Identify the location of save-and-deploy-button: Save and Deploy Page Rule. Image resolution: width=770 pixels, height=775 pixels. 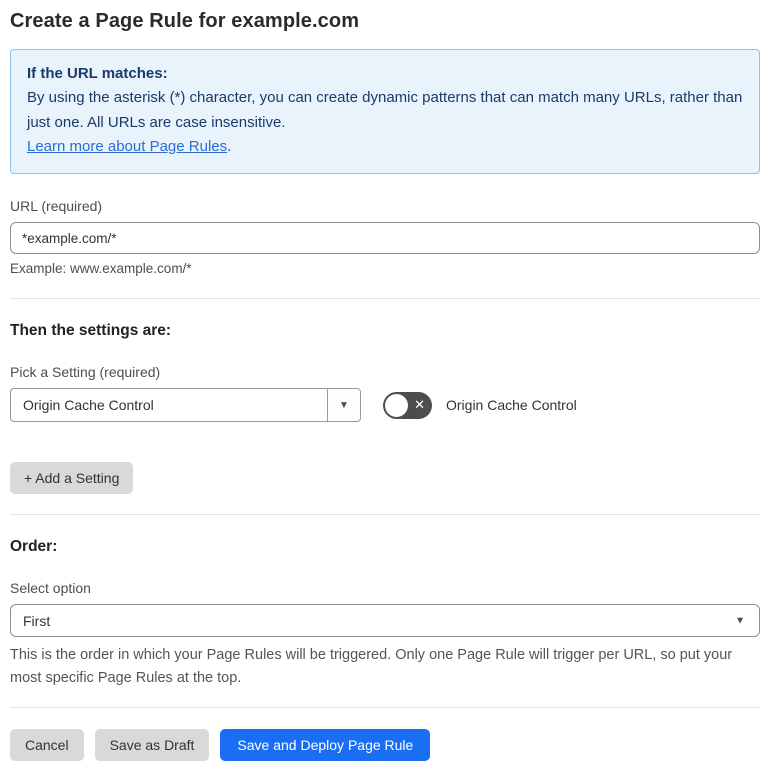
(325, 745).